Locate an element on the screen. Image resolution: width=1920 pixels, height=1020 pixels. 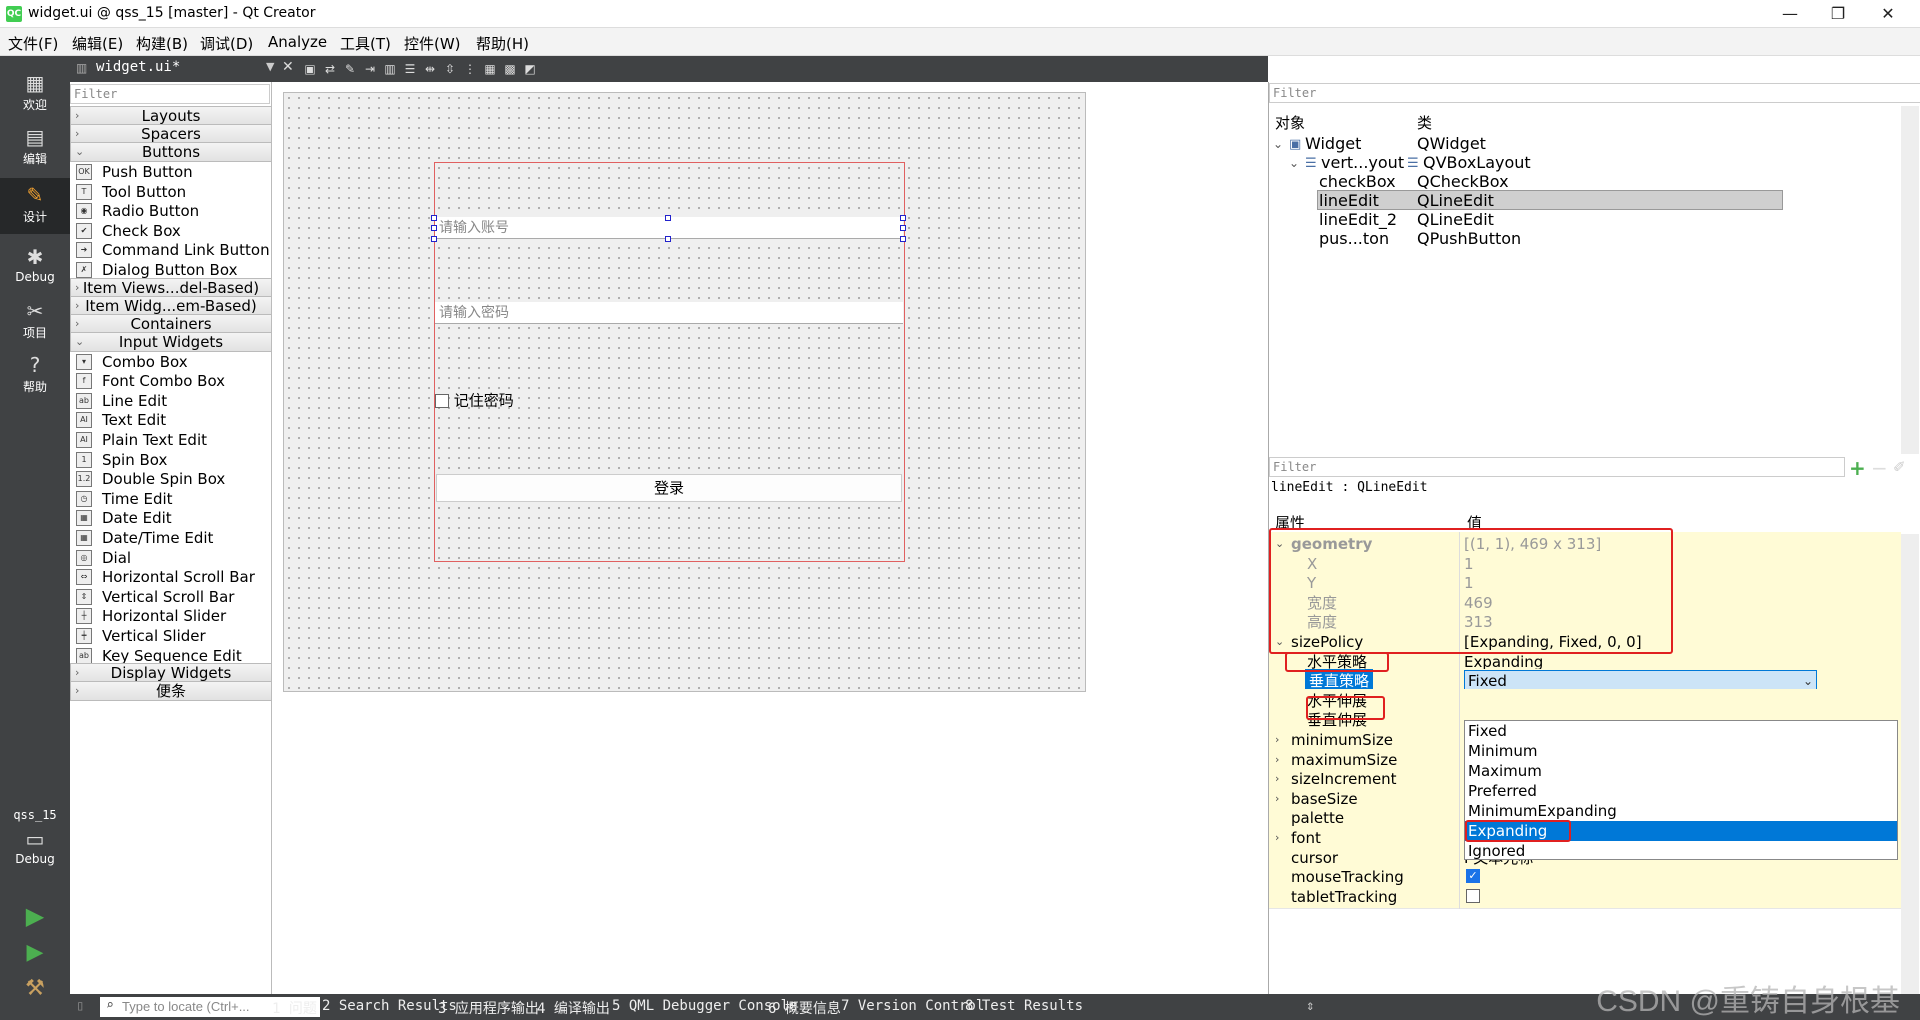
category-label: Display Widgets is located at coordinates (171, 673).